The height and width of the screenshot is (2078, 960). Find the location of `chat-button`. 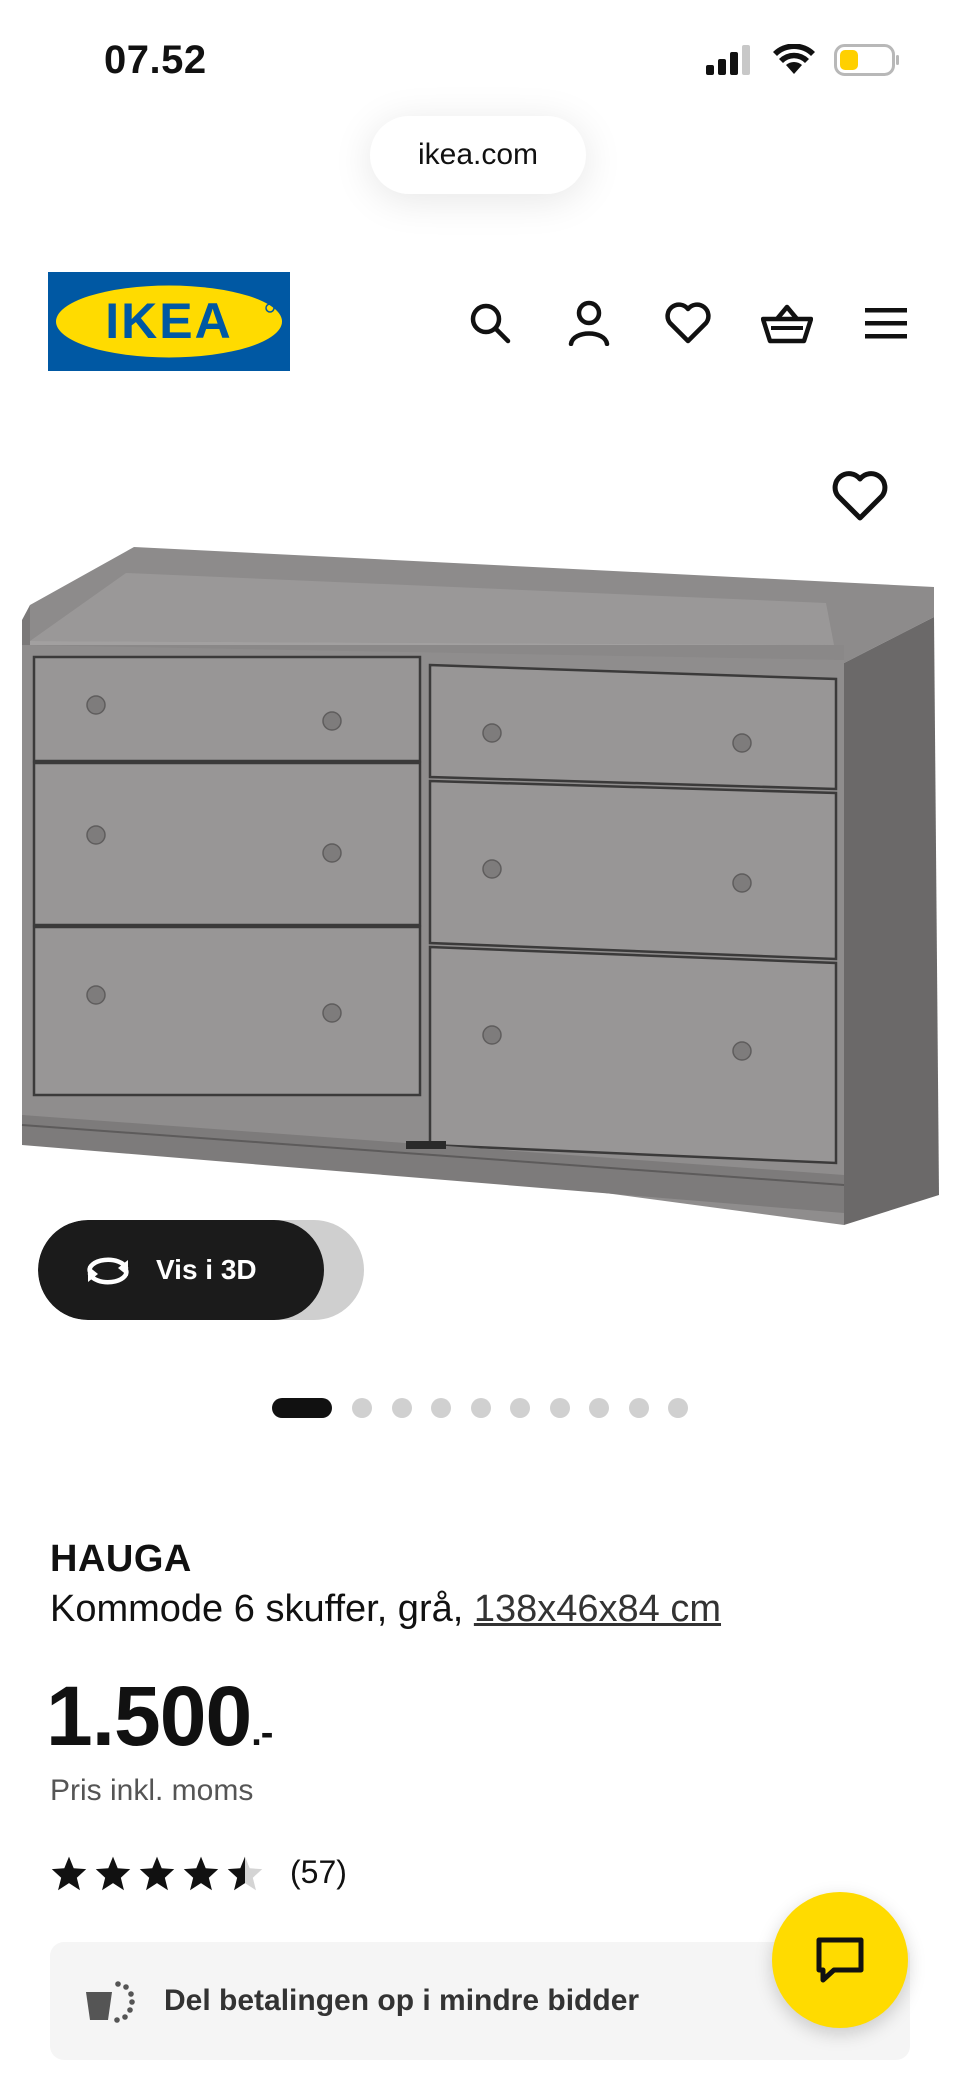

chat-button is located at coordinates (840, 1960).